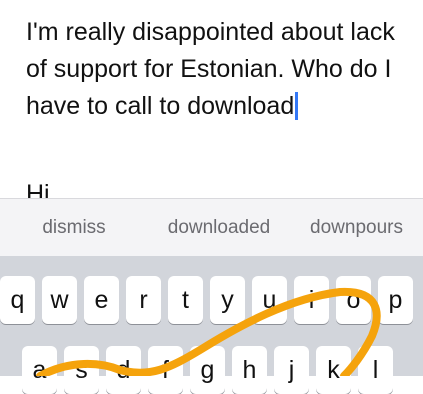 The image size is (423, 394). What do you see at coordinates (375, 370) in the screenshot?
I see `key-l: l` at bounding box center [375, 370].